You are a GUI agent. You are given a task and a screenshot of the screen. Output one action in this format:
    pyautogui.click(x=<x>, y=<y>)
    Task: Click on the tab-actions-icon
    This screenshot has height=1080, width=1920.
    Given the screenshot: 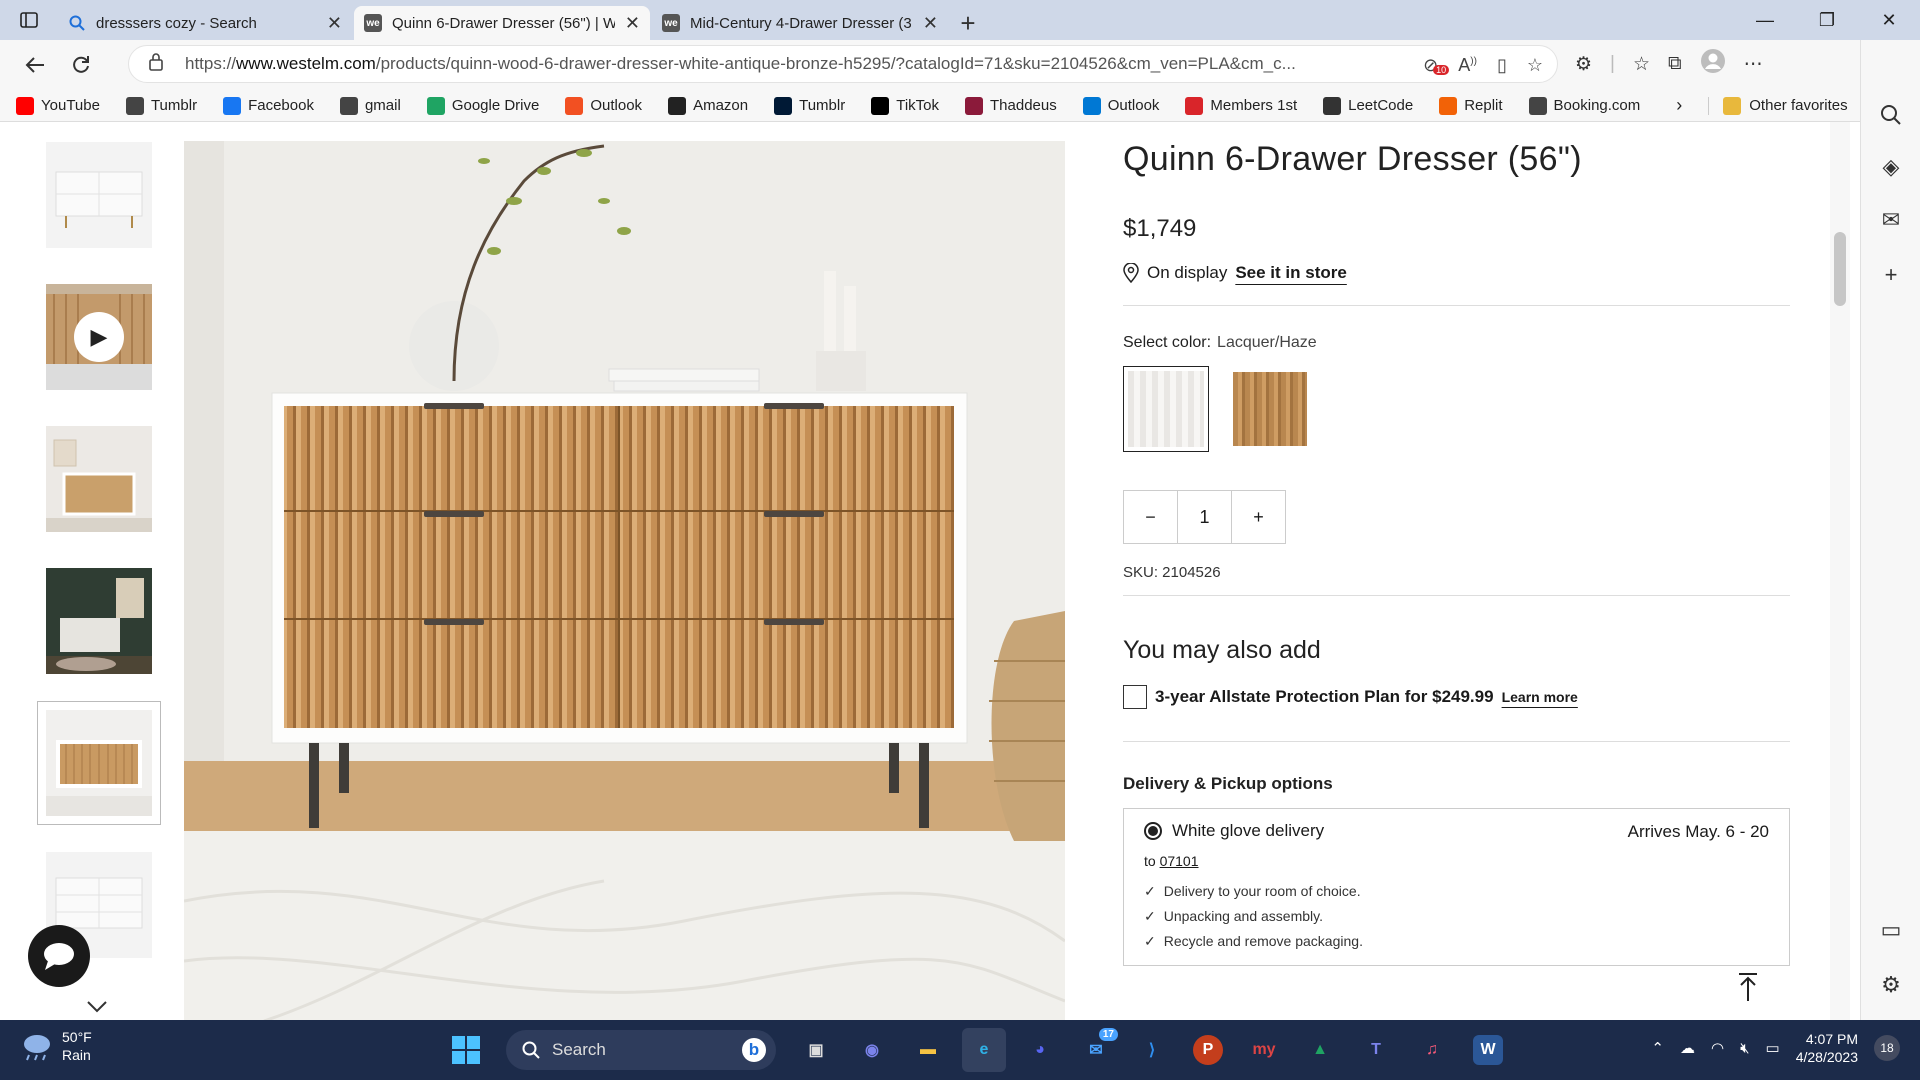 What is the action you would take?
    pyautogui.click(x=29, y=20)
    